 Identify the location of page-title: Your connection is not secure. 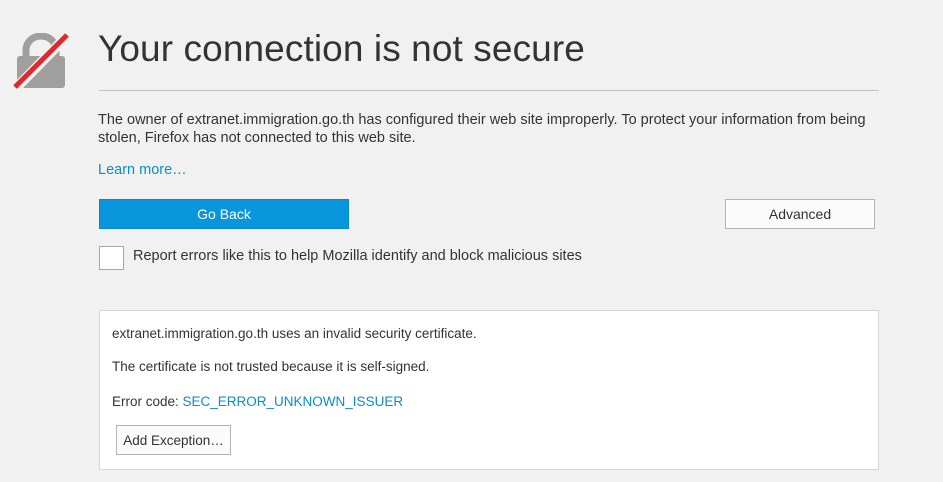
(341, 48).